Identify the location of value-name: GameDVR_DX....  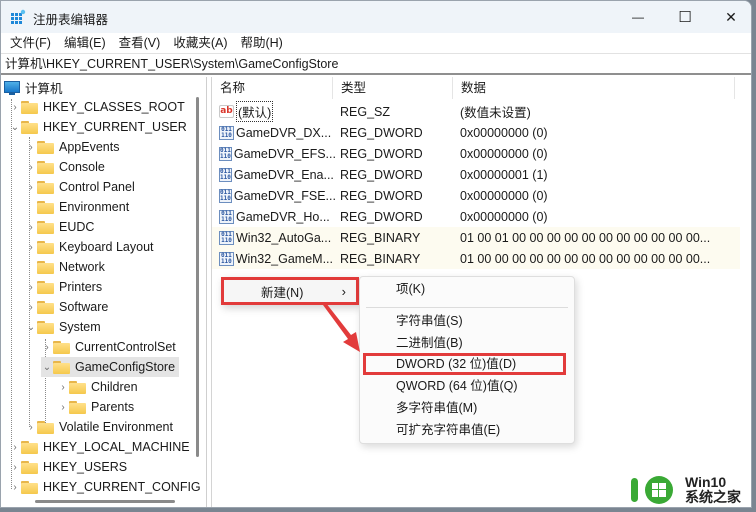
(284, 132).